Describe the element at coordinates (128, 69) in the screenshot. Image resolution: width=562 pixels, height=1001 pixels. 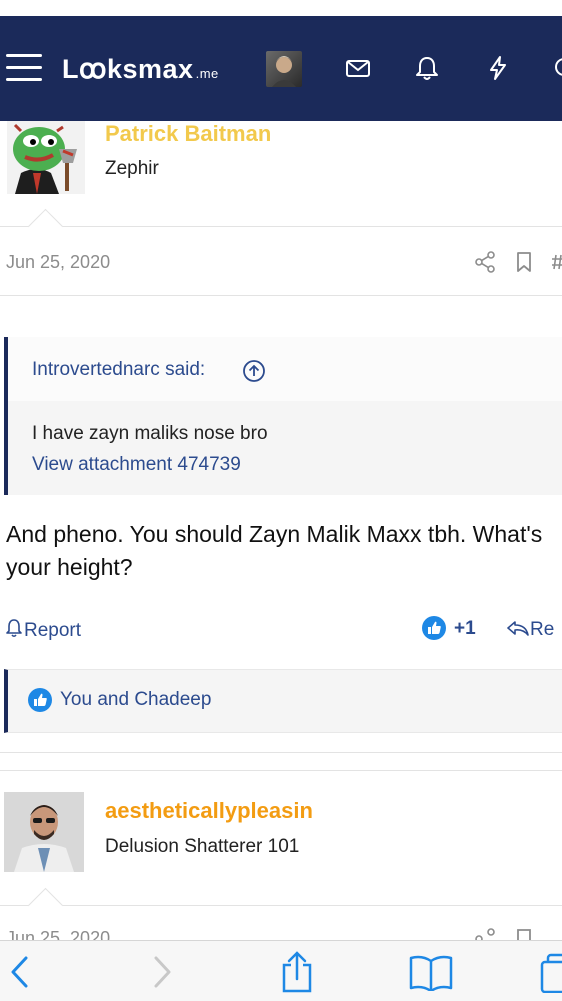
I see `logo-text: Lꝏksmax` at that location.